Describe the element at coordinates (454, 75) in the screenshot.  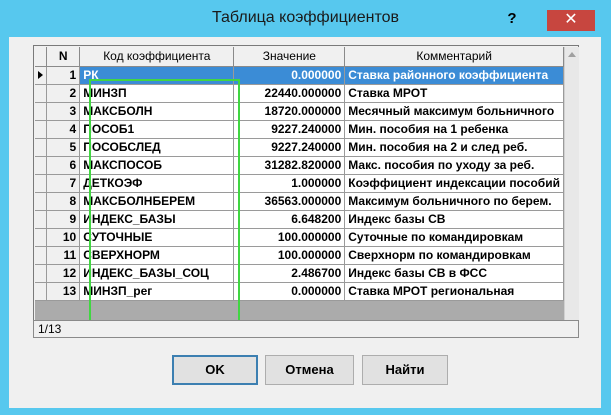
I see `coefficient-comment-cell: Ставка районного коэффициента` at that location.